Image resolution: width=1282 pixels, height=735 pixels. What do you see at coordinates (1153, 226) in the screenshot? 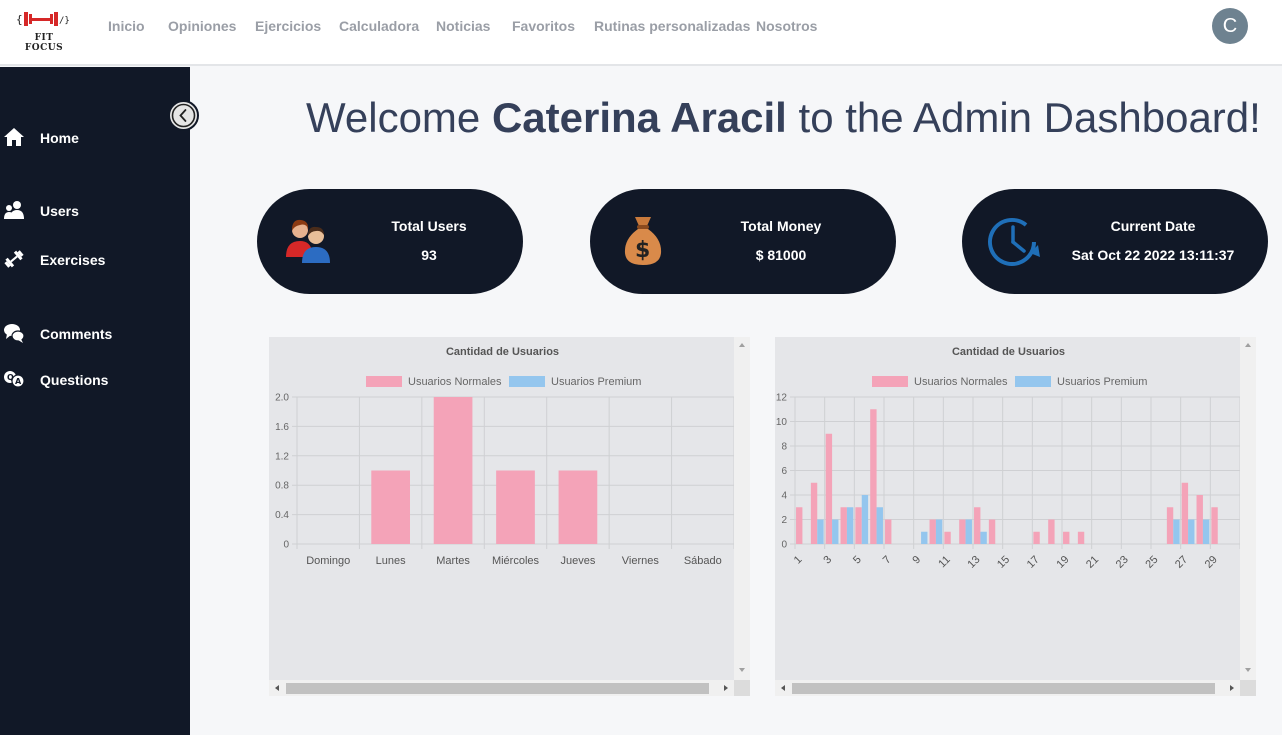
I see `card-title: Current Date` at bounding box center [1153, 226].